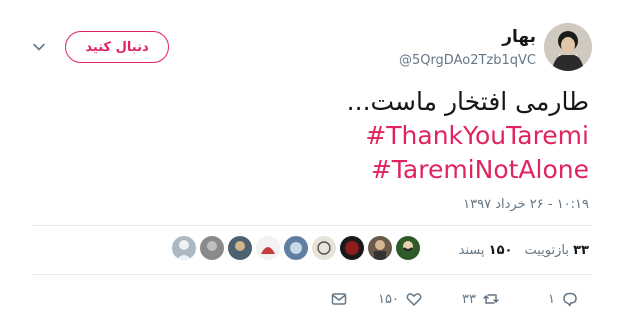 Image resolution: width=621 pixels, height=333 pixels. Describe the element at coordinates (526, 204) in the screenshot. I see `tweet-timestamp: ۱۰:۱۹ - ۲۶ خرداد ۱۳۹۷` at that location.